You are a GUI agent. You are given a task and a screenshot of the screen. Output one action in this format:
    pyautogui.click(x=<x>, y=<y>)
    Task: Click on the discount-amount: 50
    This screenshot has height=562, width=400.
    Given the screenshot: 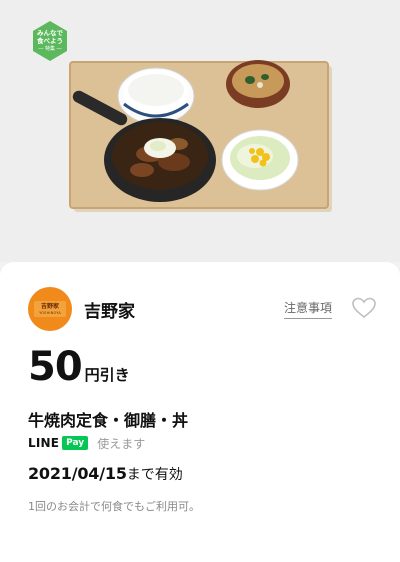 What is the action you would take?
    pyautogui.click(x=55, y=367)
    